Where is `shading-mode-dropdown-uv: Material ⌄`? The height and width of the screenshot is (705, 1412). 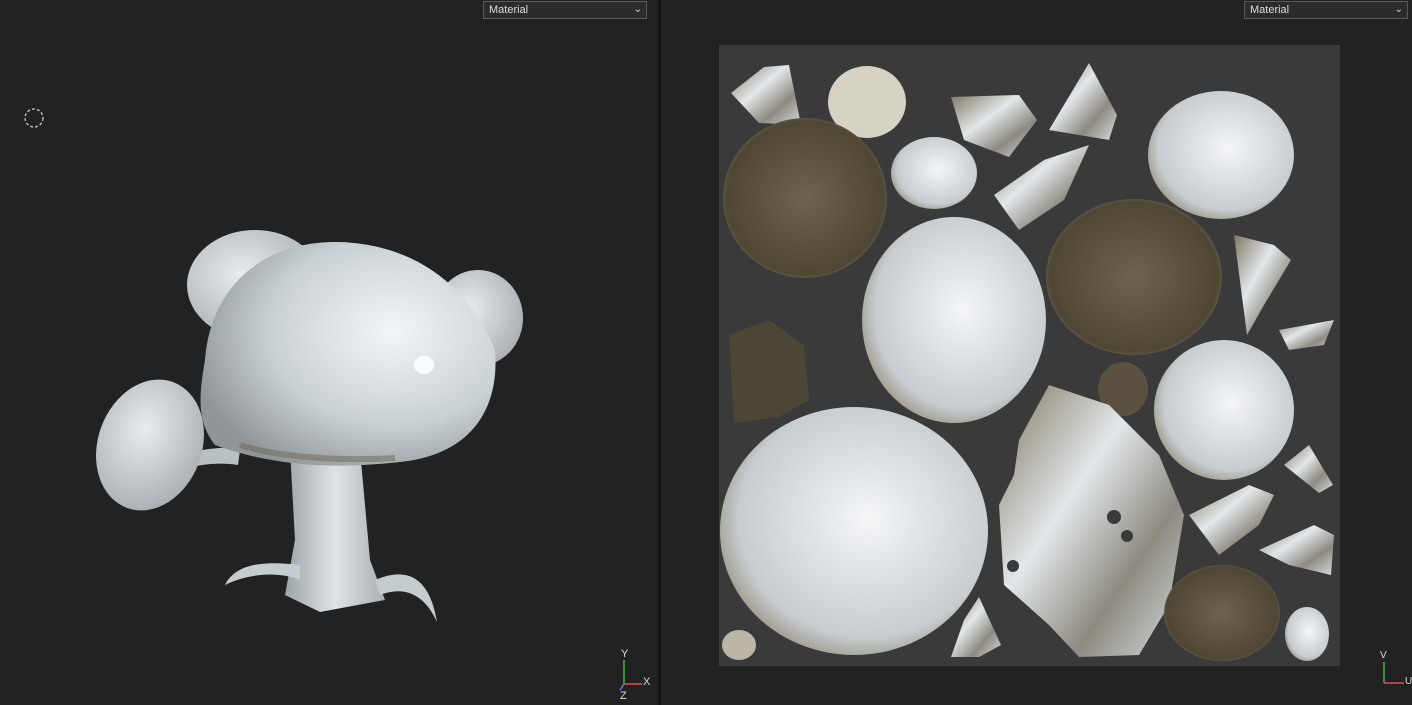
shading-mode-dropdown-uv: Material ⌄ is located at coordinates (1326, 10).